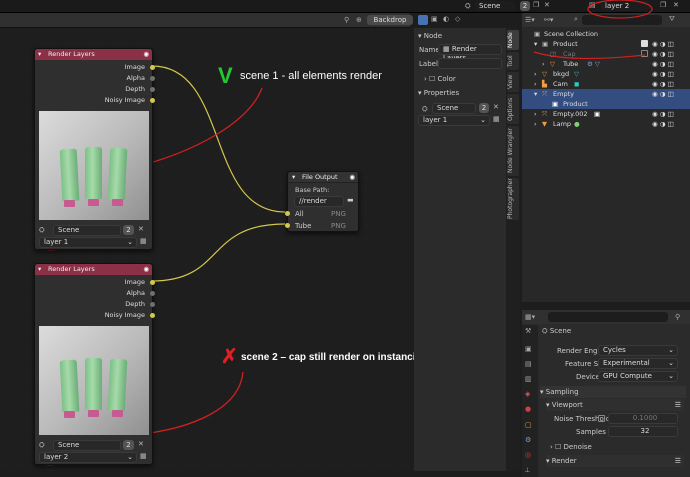 The height and width of the screenshot is (477, 690). Describe the element at coordinates (557, 447) in the screenshot. I see `chevron-right-icon: › ☐` at that location.